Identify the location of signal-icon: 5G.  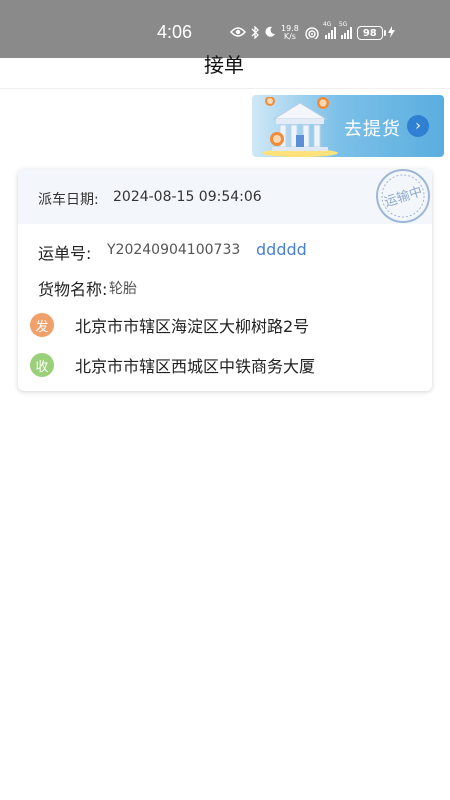
(345, 30).